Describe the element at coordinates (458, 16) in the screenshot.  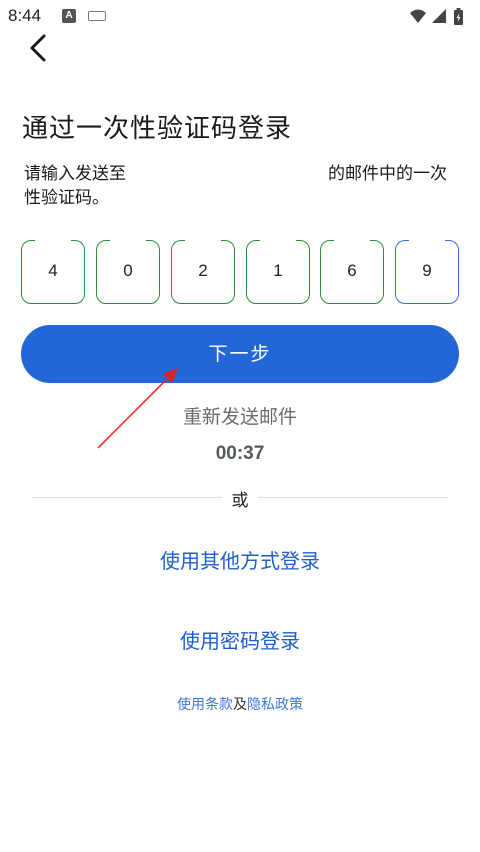
I see `battery-charging-icon` at that location.